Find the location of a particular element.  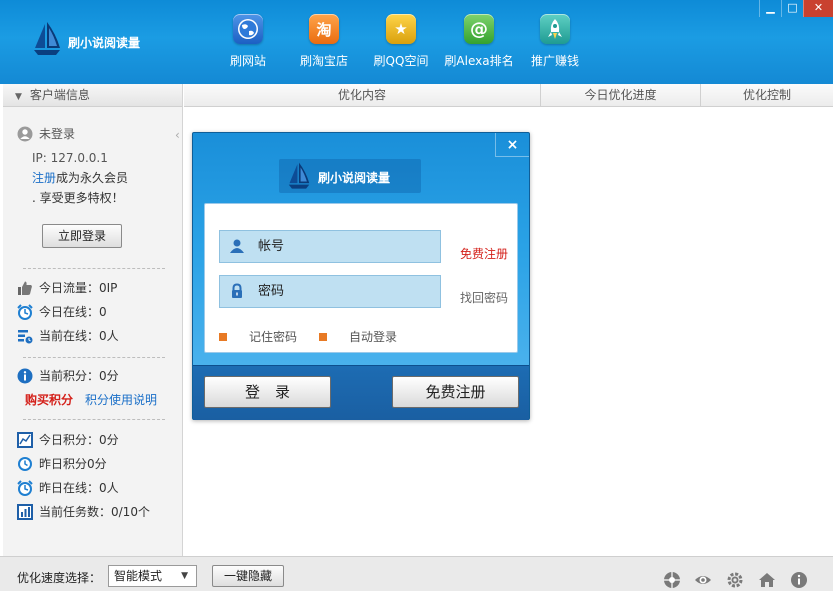

about-icon is located at coordinates (799, 580).